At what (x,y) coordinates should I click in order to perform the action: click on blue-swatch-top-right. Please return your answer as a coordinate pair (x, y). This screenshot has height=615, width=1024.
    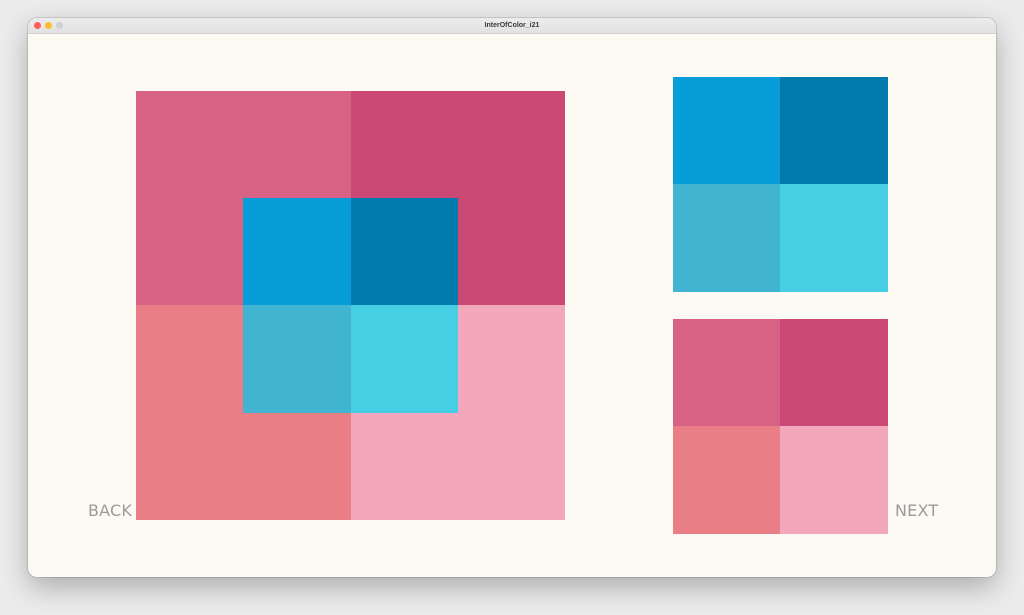
    Looking at the image, I should click on (834, 130).